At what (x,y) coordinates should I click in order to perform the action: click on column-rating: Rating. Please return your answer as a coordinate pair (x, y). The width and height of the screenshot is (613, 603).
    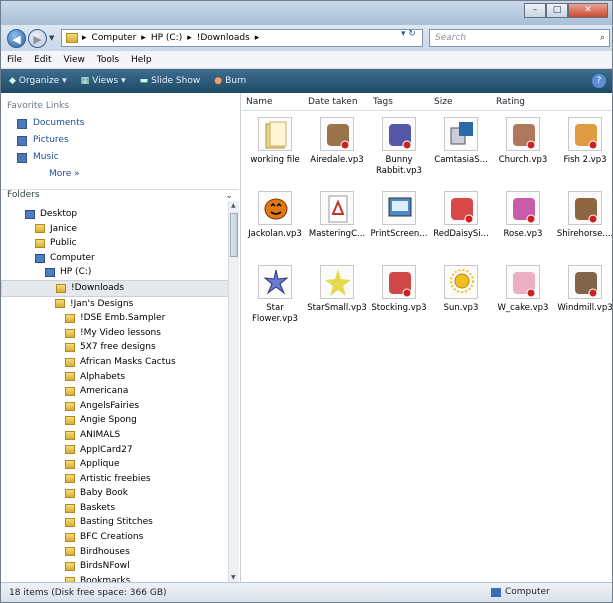
    Looking at the image, I should click on (510, 102).